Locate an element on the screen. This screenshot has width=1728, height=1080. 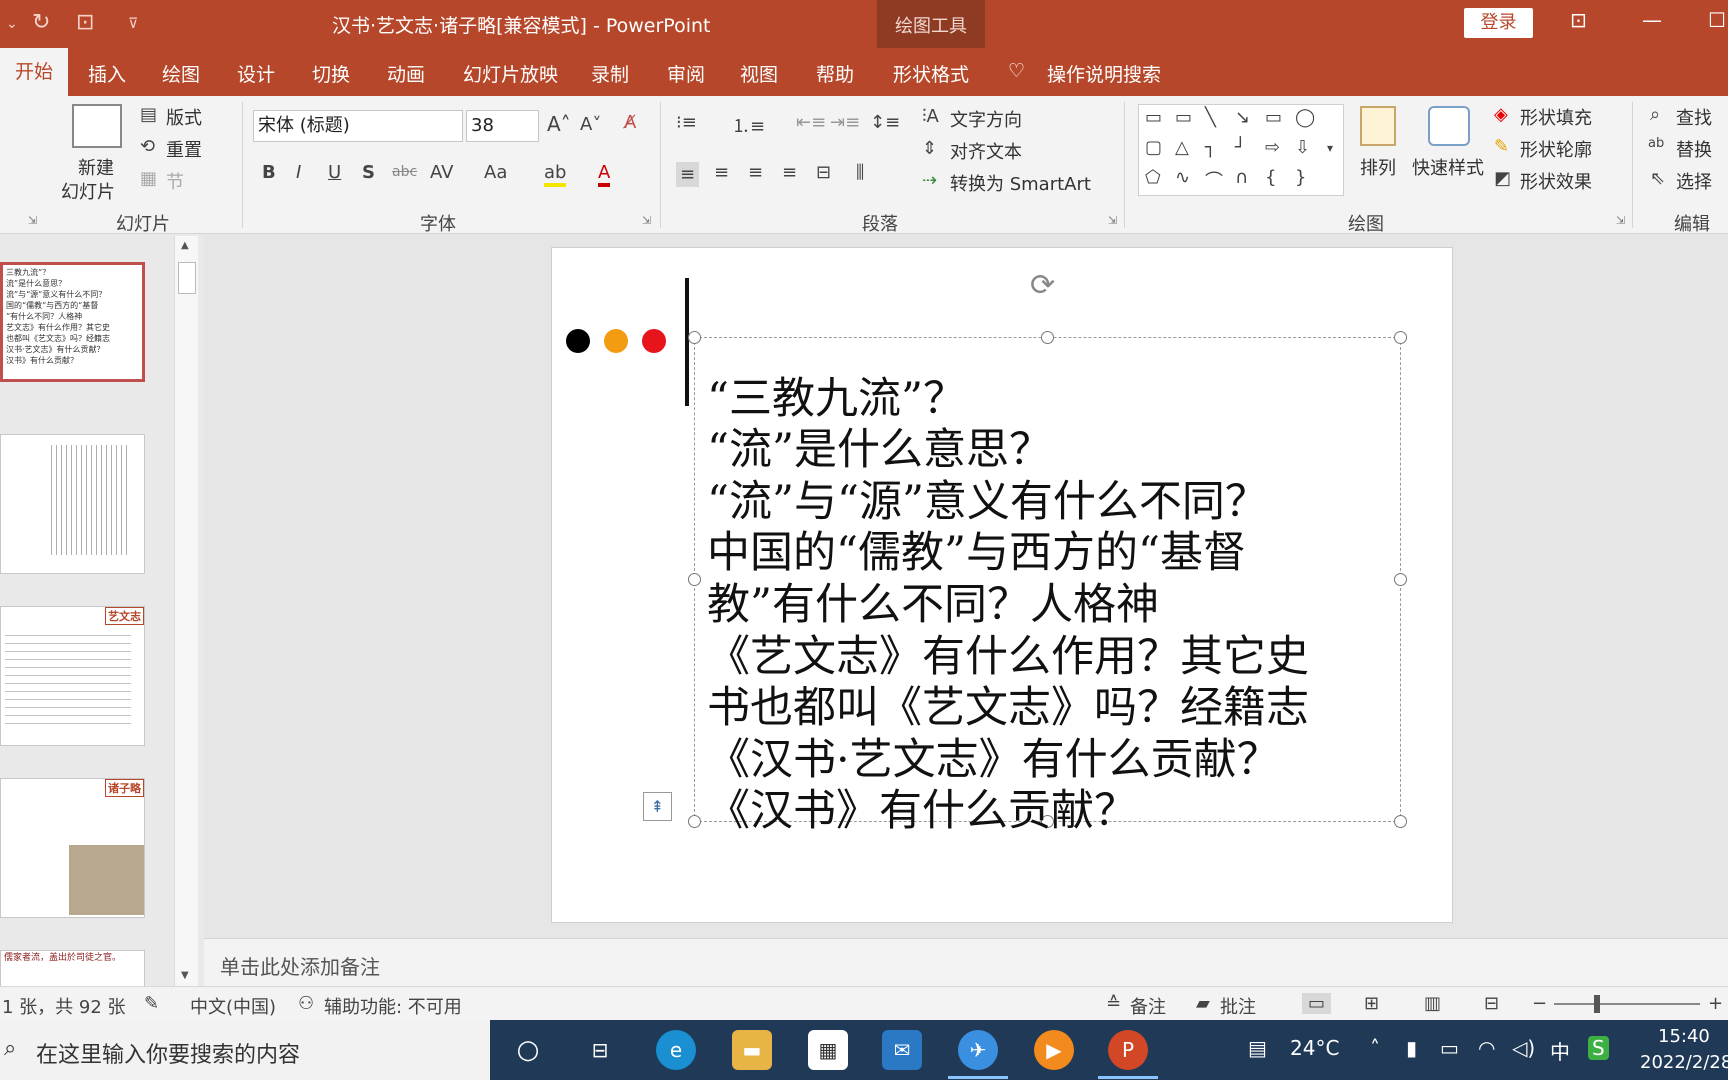
notes-placeholder: 单击此处添加备注 is located at coordinates (300, 965).